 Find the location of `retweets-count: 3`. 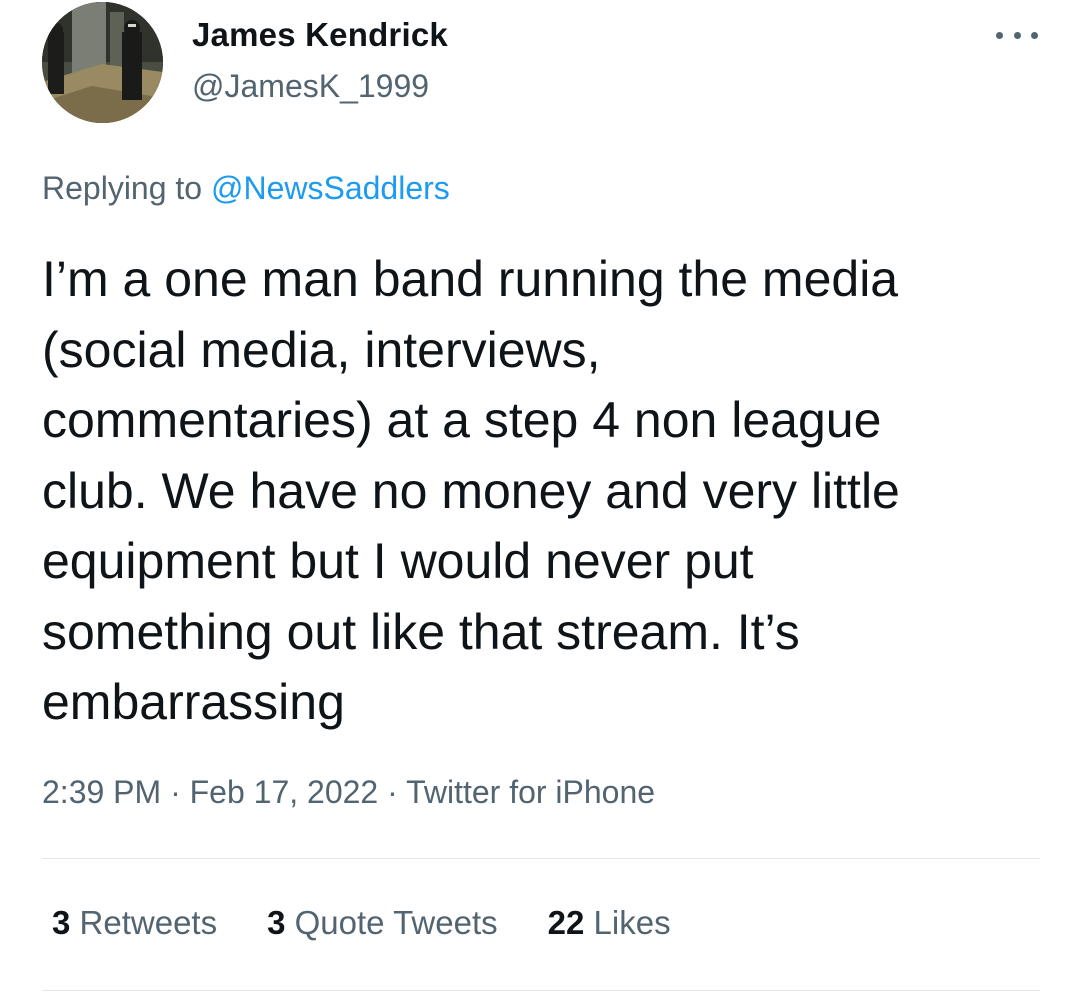

retweets-count: 3 is located at coordinates (61, 922).